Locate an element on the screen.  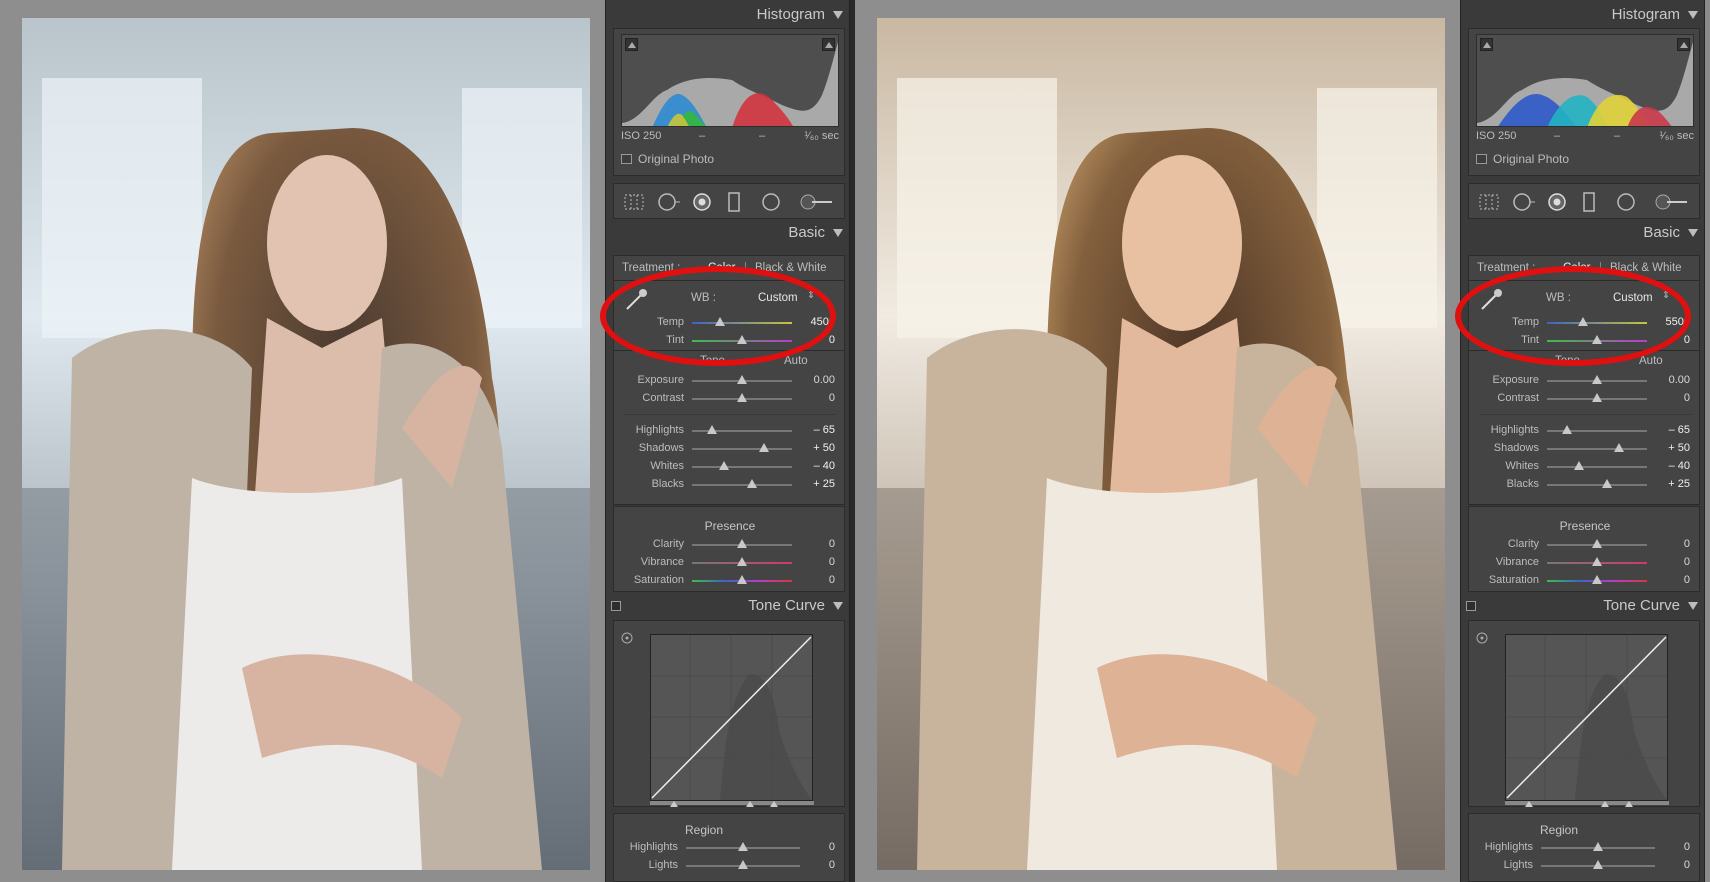
presence-label: Presence is located at coordinates (730, 526).